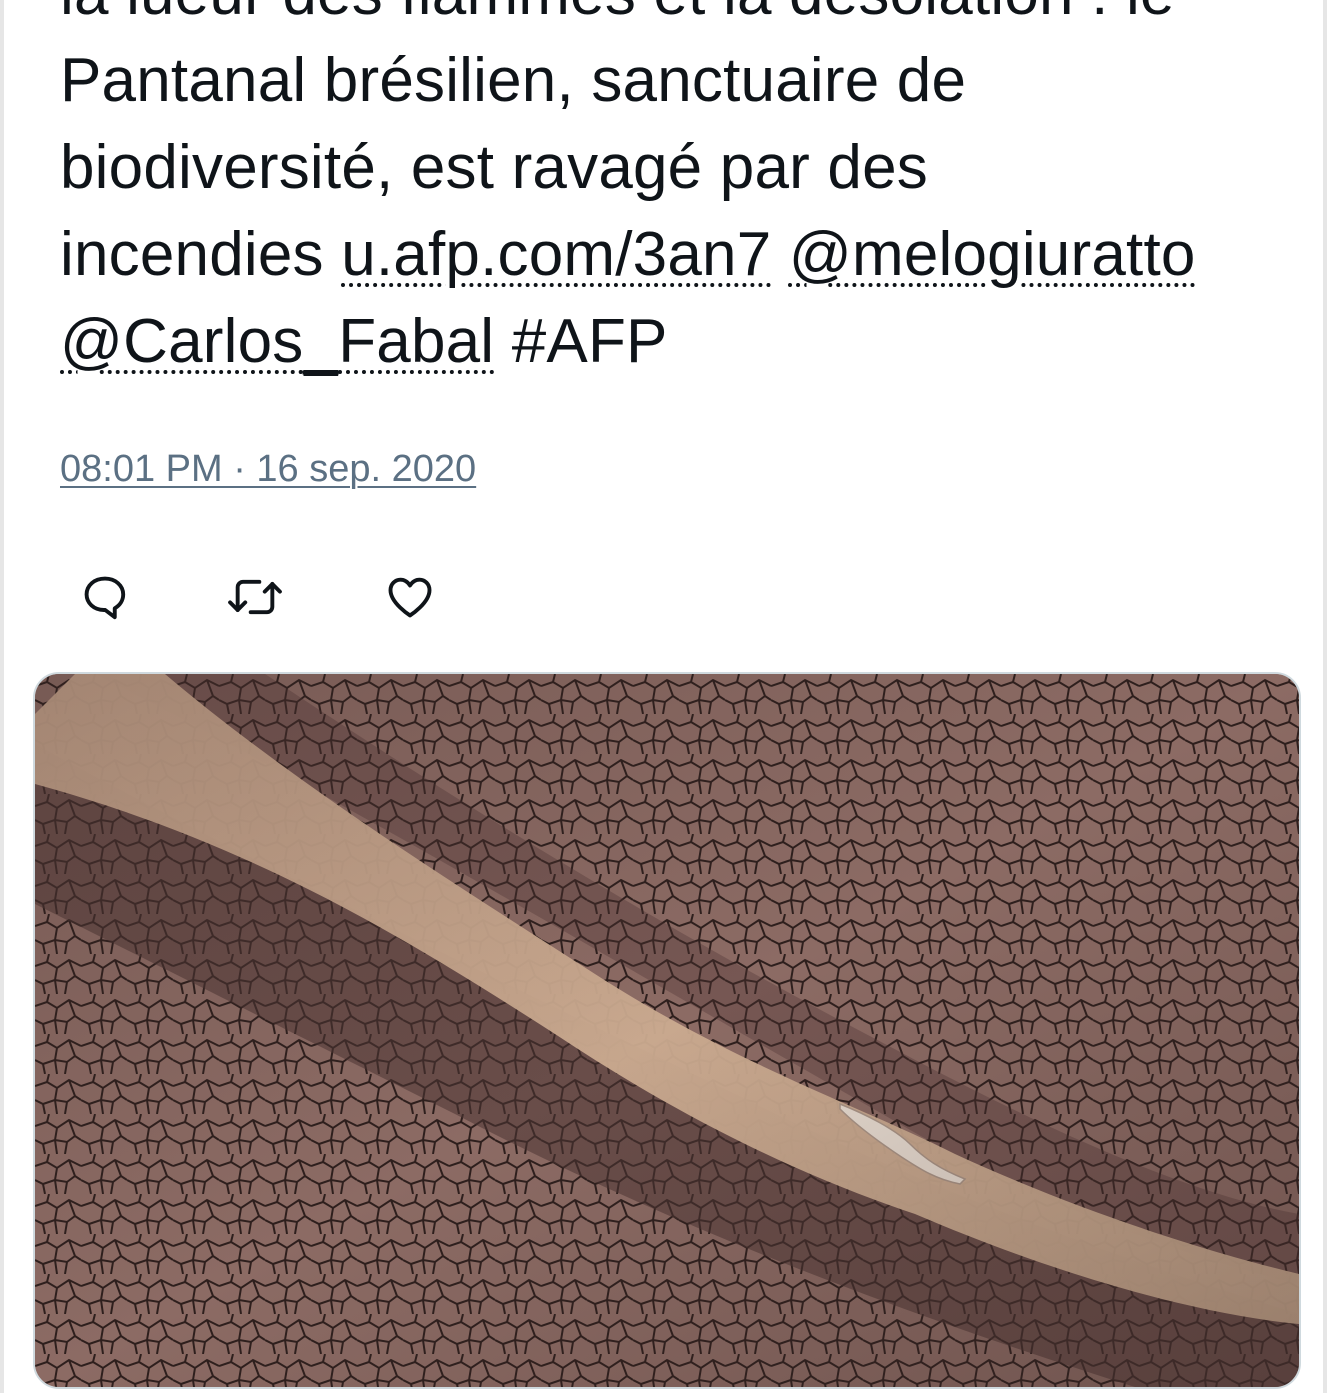 The width and height of the screenshot is (1327, 1393). I want to click on tweet-text-line-4: incendies u.afp.com/3an7 @melogiuratto, so click(691, 254).